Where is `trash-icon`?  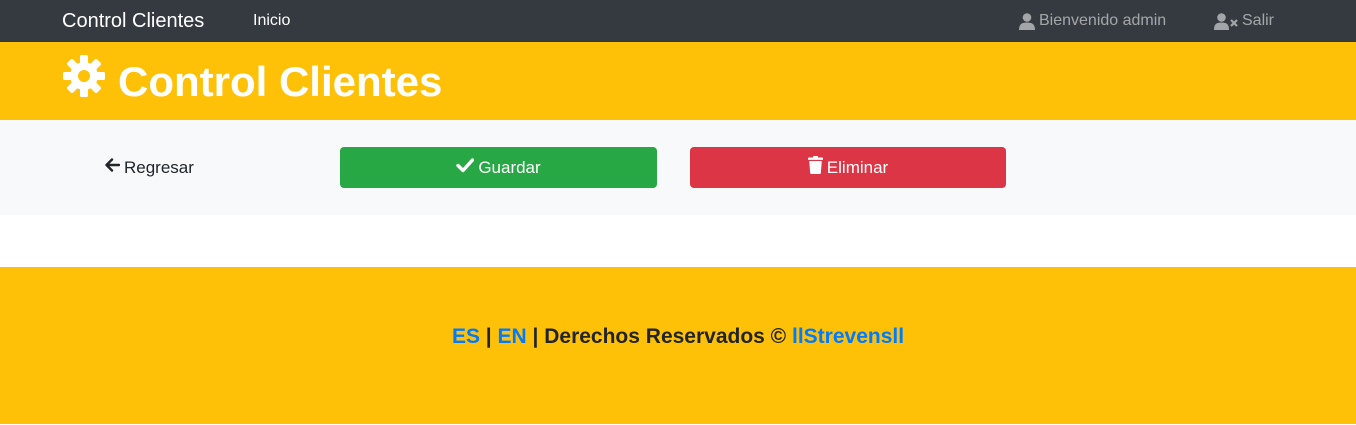
trash-icon is located at coordinates (815, 167).